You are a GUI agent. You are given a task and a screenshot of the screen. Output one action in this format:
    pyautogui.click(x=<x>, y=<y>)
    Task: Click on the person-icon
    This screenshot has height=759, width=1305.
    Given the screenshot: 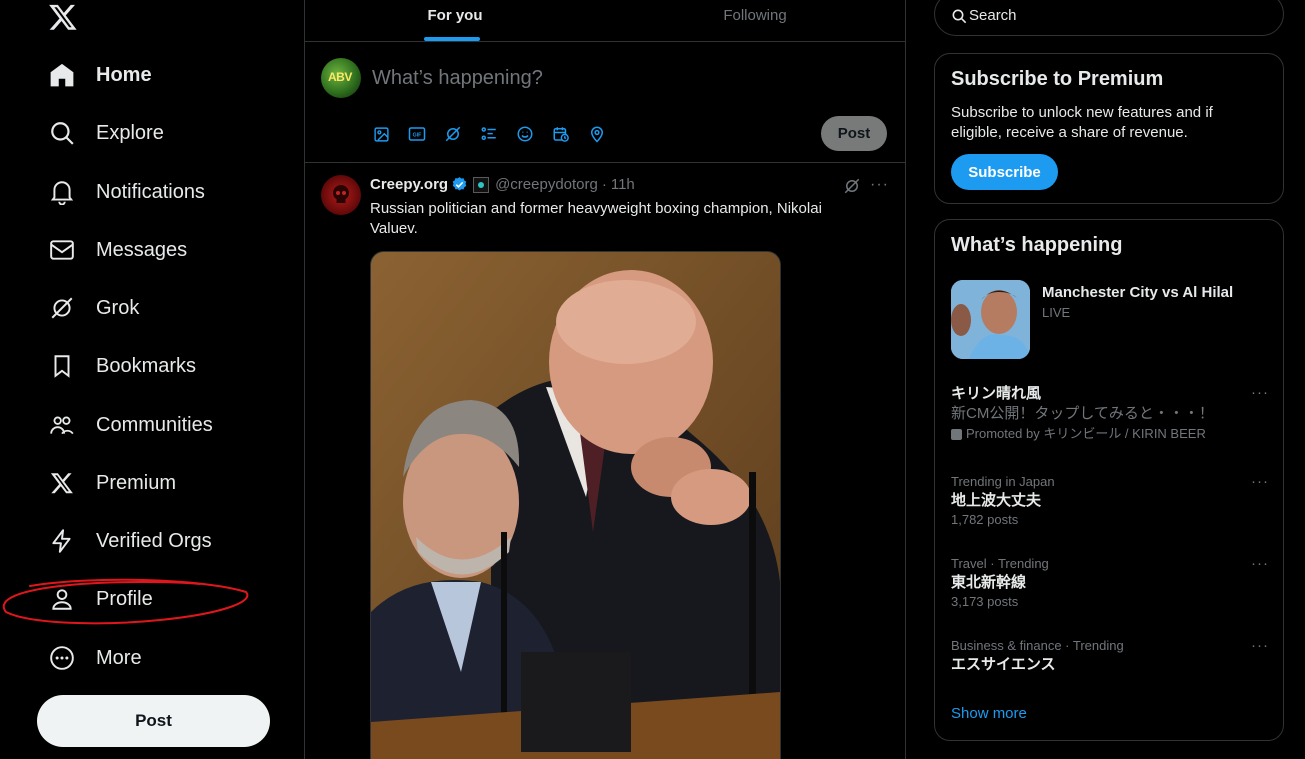 What is the action you would take?
    pyautogui.click(x=62, y=599)
    